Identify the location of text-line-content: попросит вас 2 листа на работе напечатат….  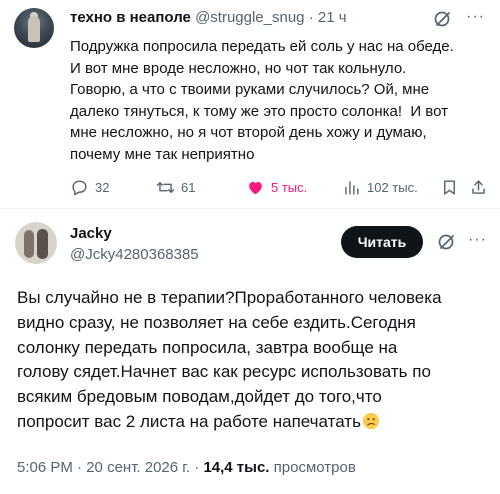
(189, 421).